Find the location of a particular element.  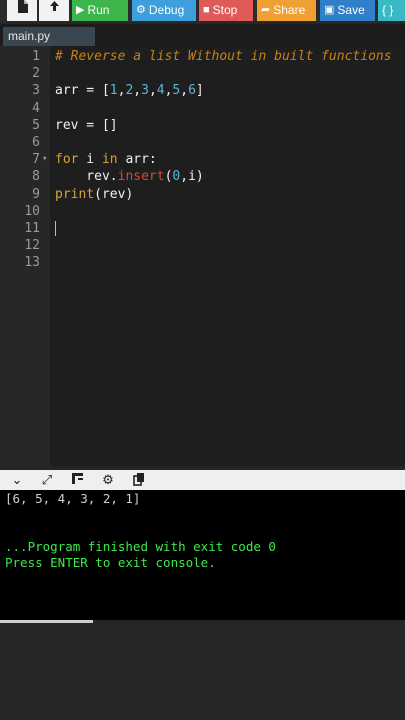

upload-button is located at coordinates (54, 10).